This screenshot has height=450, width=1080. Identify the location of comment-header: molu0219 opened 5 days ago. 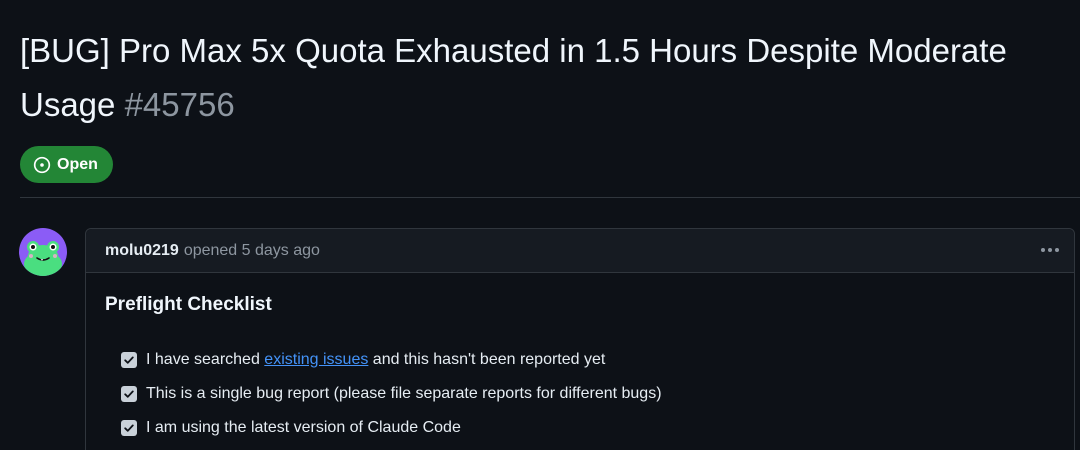
(580, 251).